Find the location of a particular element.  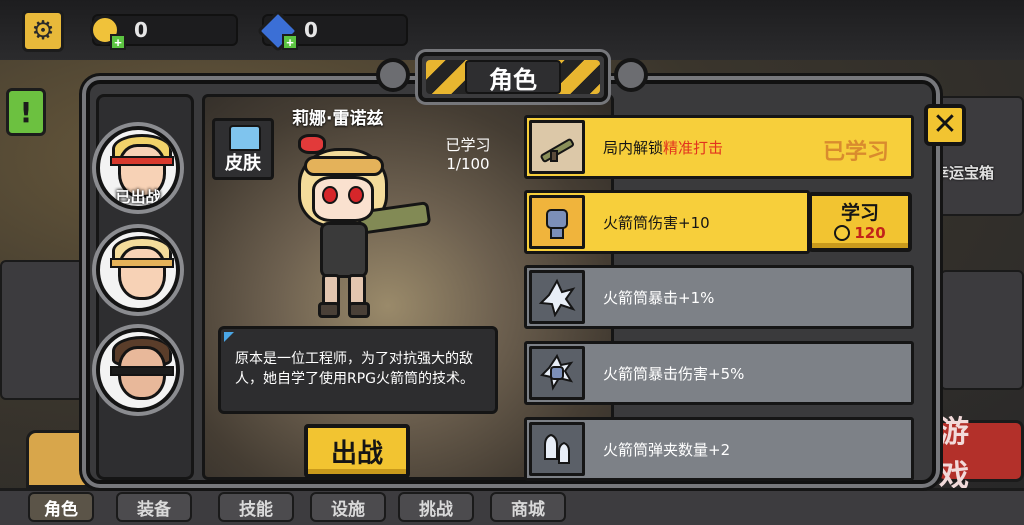

figure-face is located at coordinates (343, 199).